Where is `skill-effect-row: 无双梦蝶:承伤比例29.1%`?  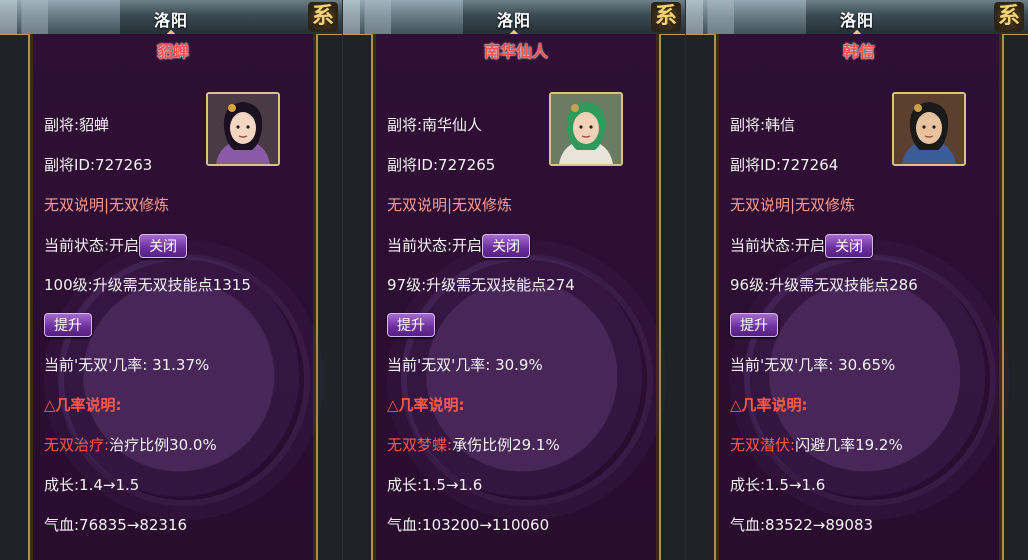 skill-effect-row: 无双梦蝶:承伤比例29.1% is located at coordinates (473, 444).